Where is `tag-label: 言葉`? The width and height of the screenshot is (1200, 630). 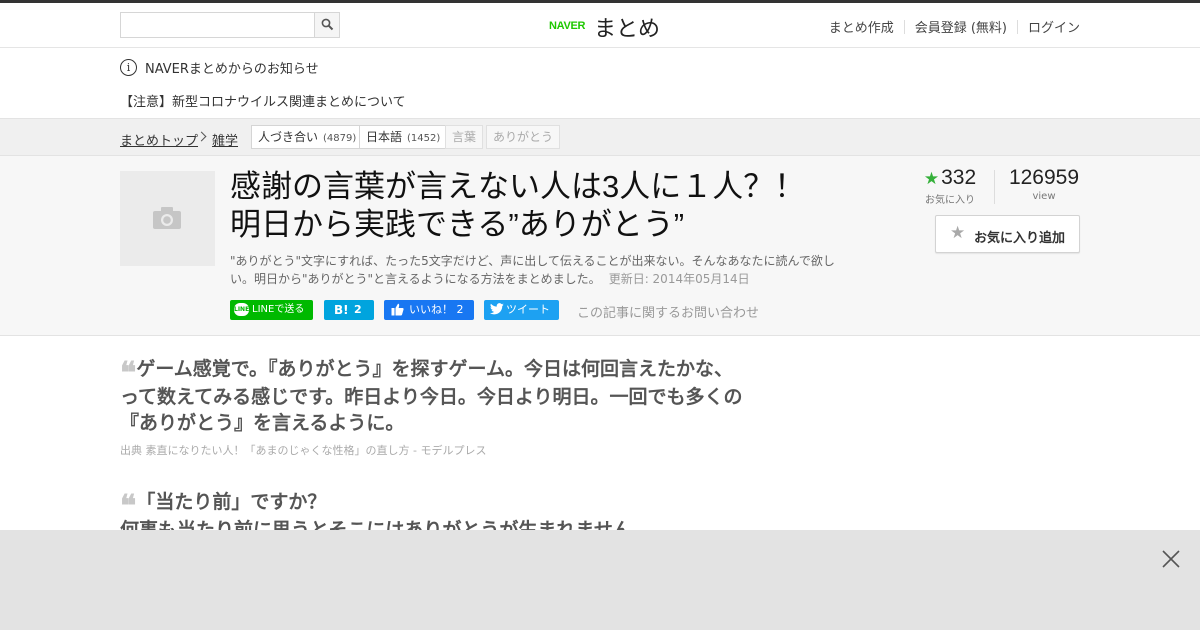
tag-label: 言葉 is located at coordinates (464, 137).